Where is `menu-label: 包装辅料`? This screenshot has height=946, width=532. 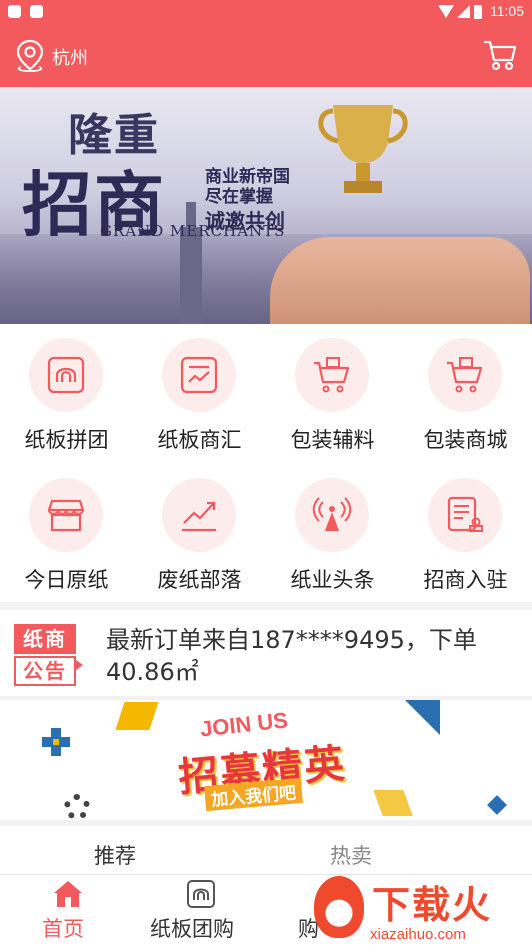 menu-label: 包装辅料 is located at coordinates (332, 440).